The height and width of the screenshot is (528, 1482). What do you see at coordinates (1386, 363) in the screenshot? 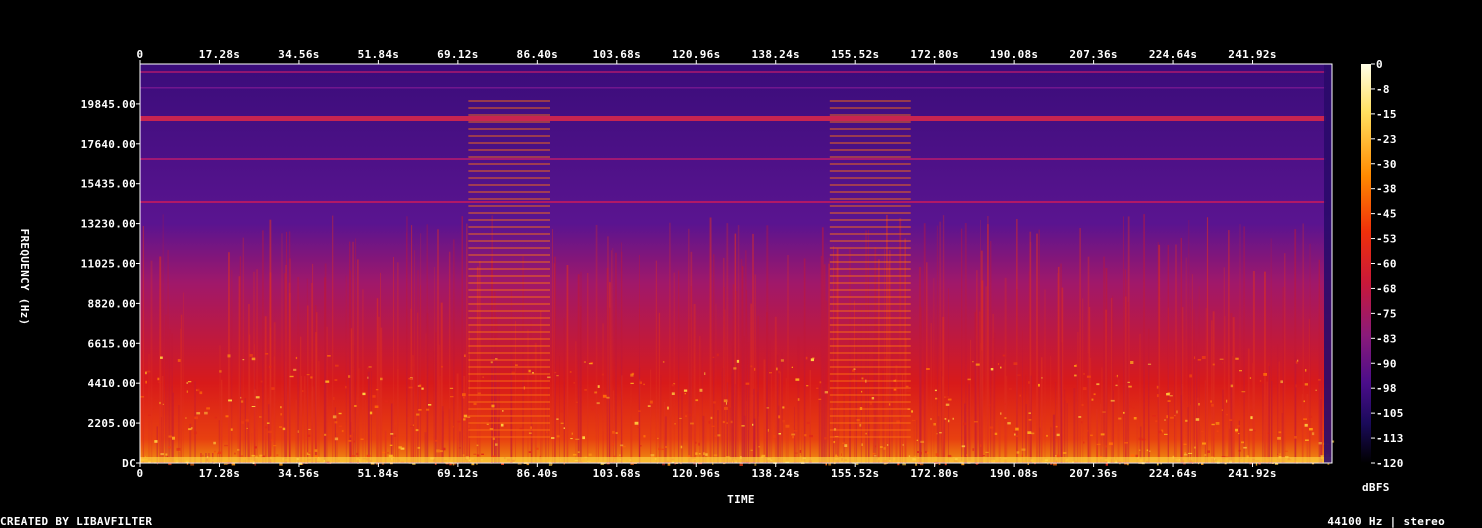
I see `colorbar-tick-label: -90` at bounding box center [1386, 363].